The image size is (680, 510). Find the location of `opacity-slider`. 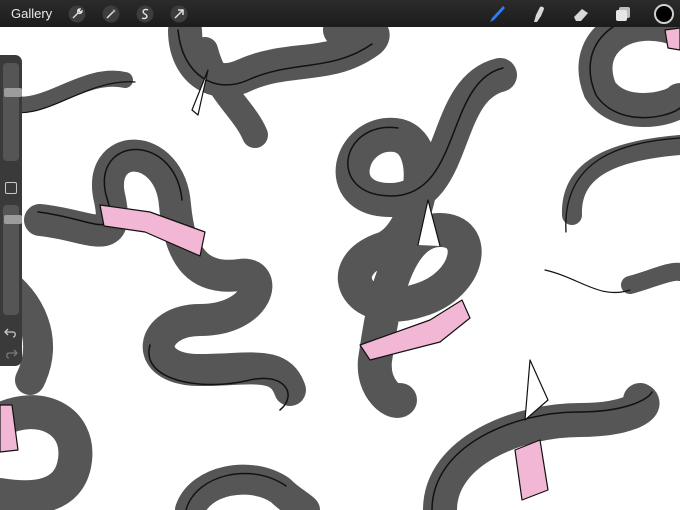

opacity-slider is located at coordinates (12, 260).